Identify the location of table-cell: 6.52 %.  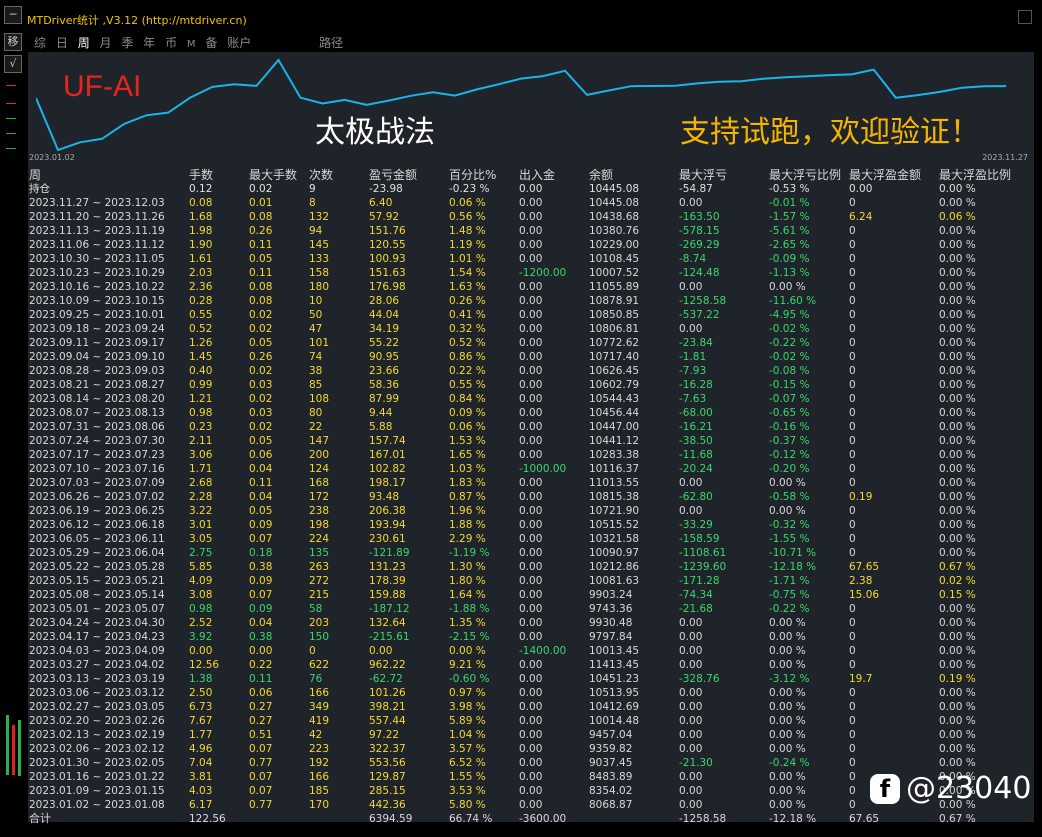
(467, 763).